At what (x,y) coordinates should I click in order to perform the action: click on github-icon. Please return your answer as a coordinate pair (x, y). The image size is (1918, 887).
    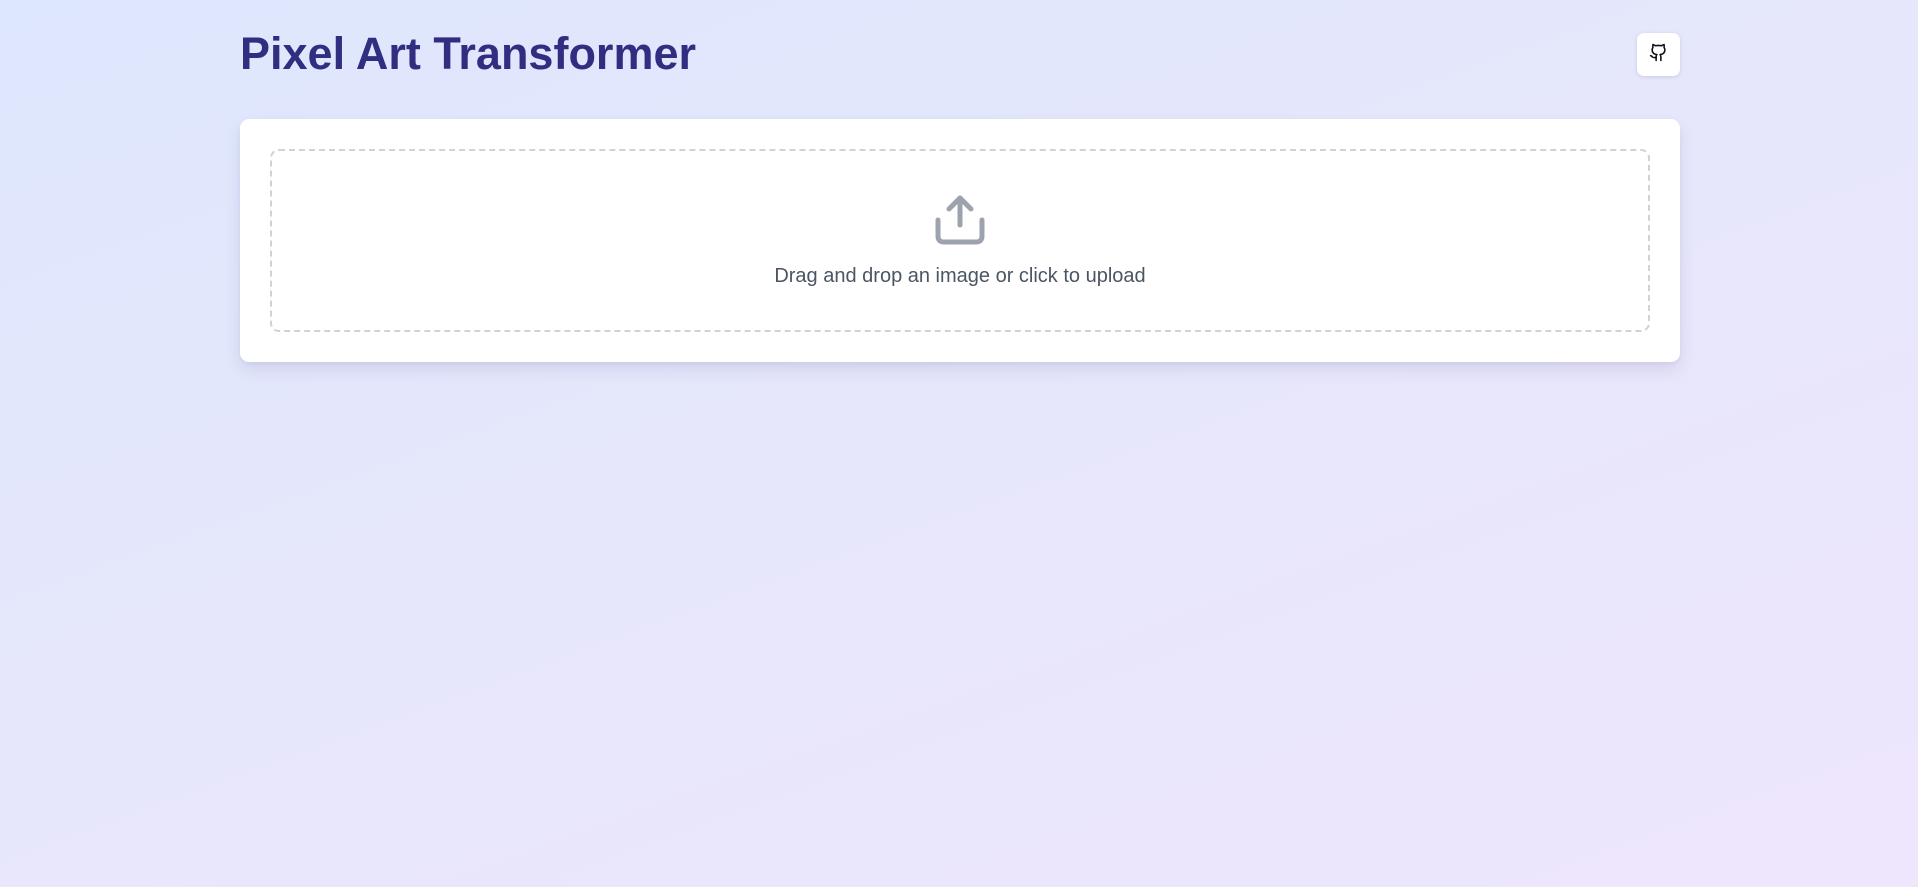
    Looking at the image, I should click on (1658, 55).